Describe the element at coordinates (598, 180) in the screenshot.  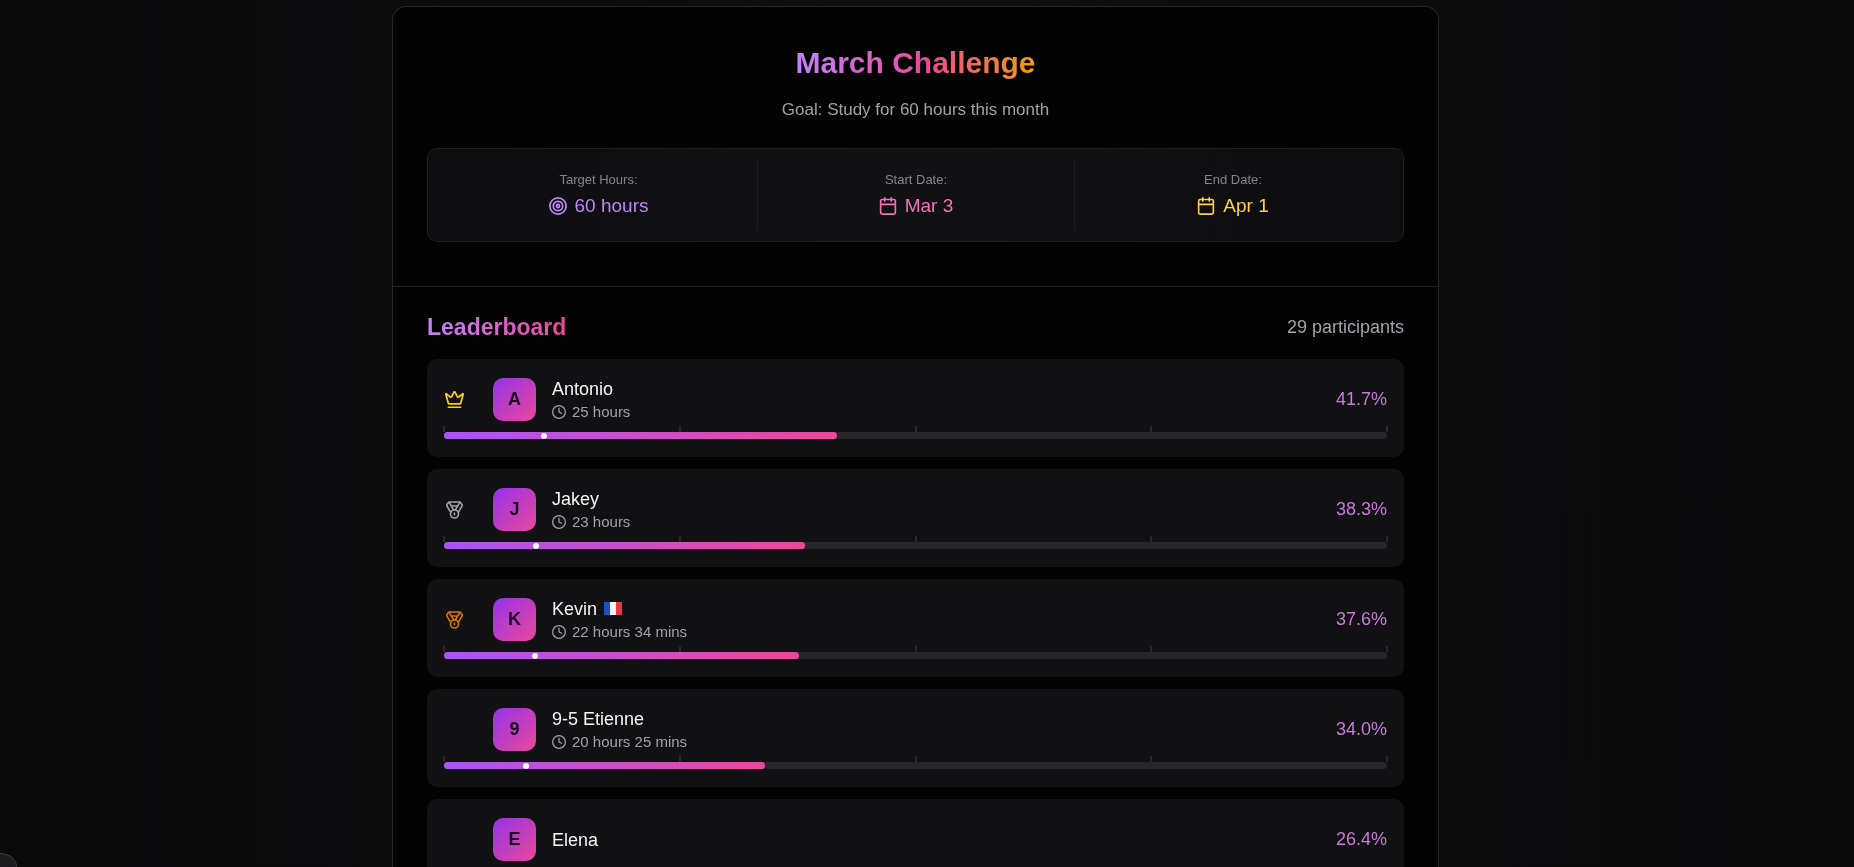
I see `stat-label: Target Hours:` at that location.